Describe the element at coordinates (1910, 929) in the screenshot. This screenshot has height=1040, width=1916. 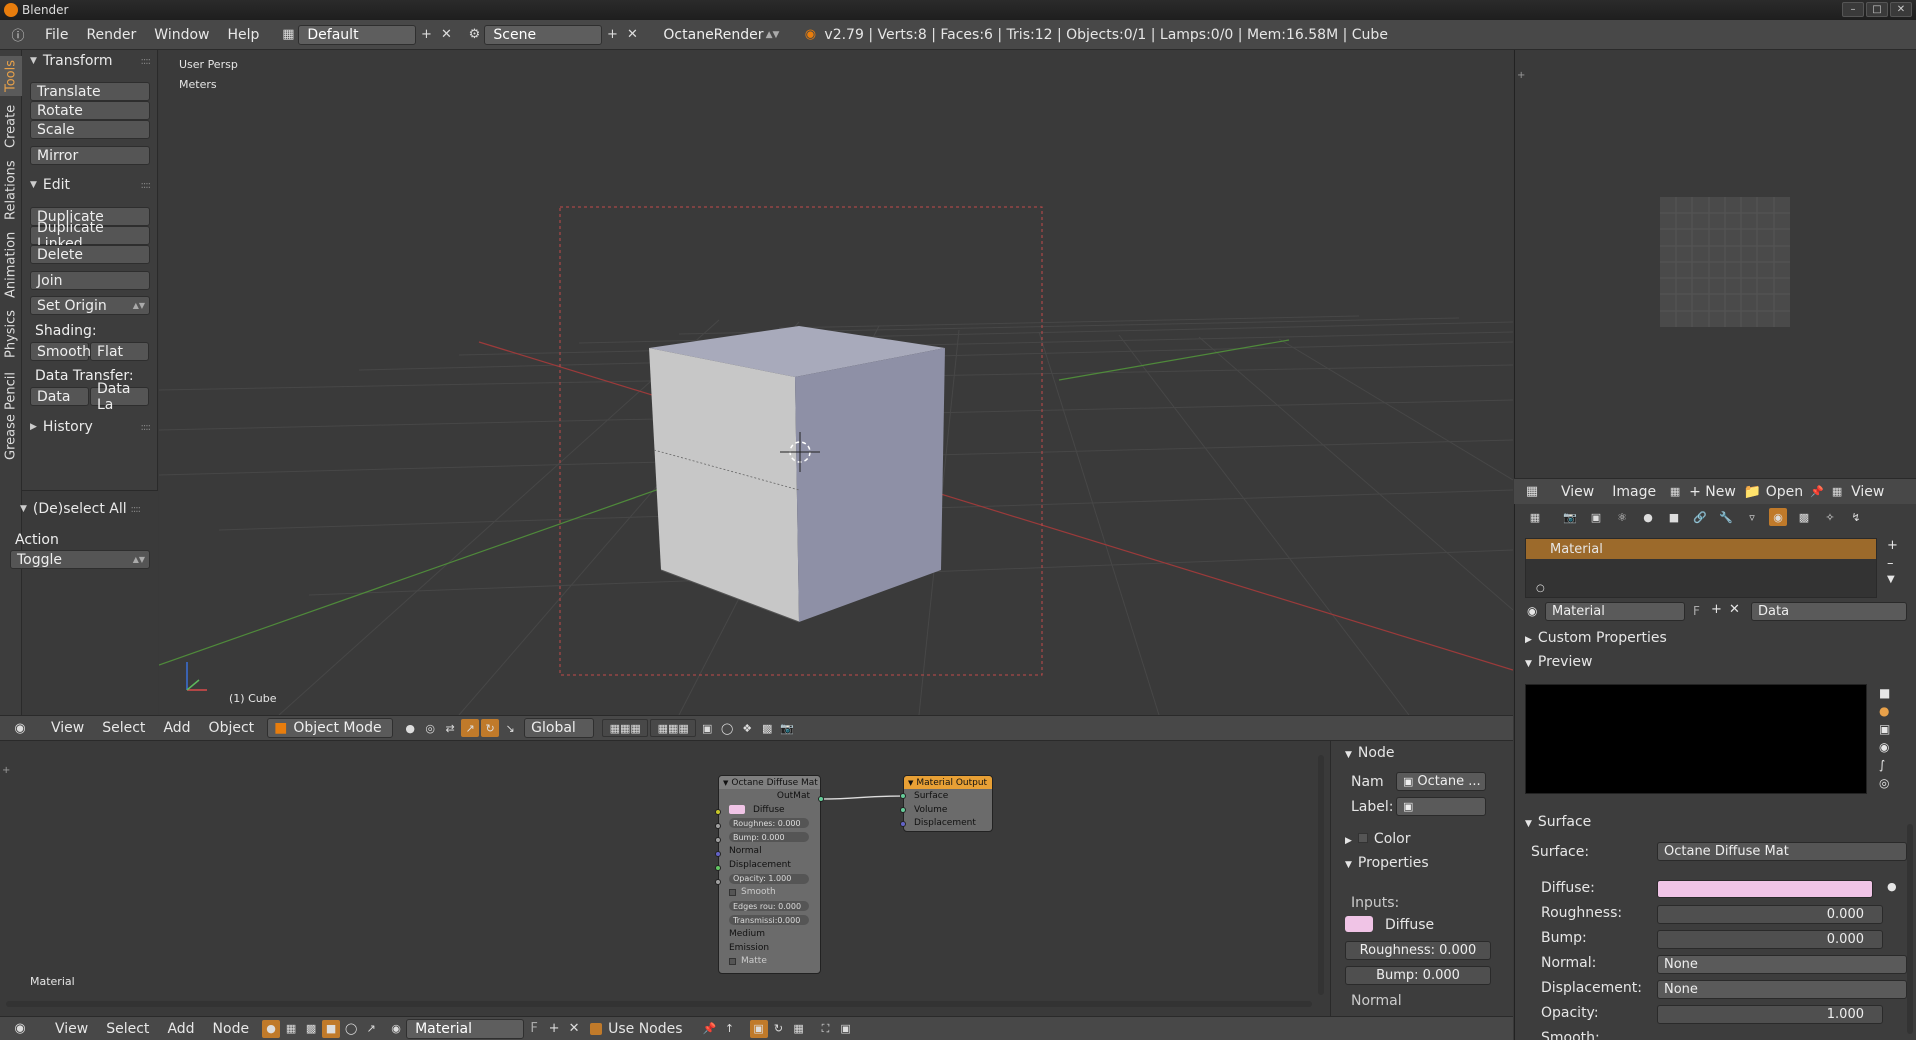
I see `properties-scrollbar` at that location.